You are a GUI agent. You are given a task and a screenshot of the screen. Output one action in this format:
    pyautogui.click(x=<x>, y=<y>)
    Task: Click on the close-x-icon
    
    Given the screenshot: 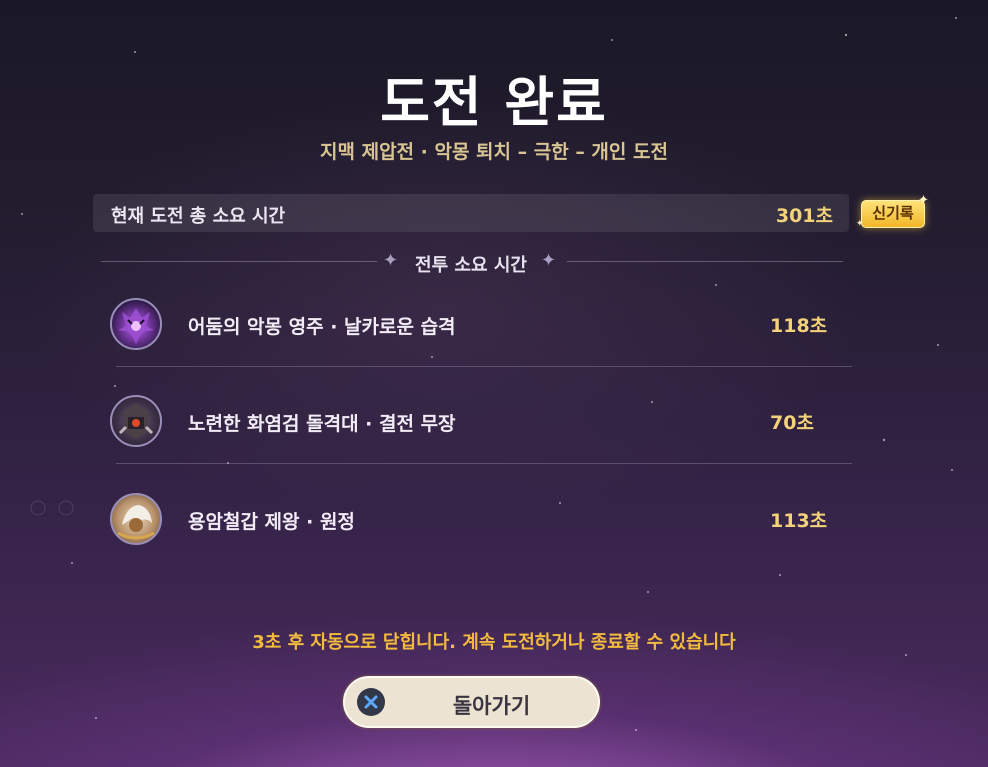 What is the action you would take?
    pyautogui.click(x=371, y=702)
    